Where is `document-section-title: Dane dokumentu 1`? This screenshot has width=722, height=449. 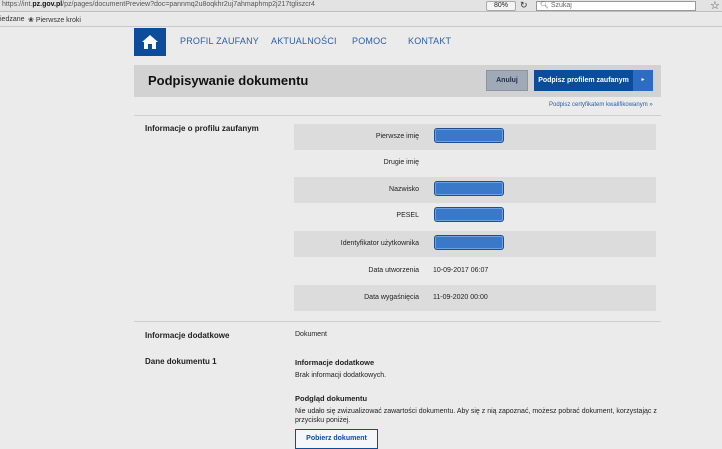
document-section-title: Dane dokumentu 1 is located at coordinates (181, 361).